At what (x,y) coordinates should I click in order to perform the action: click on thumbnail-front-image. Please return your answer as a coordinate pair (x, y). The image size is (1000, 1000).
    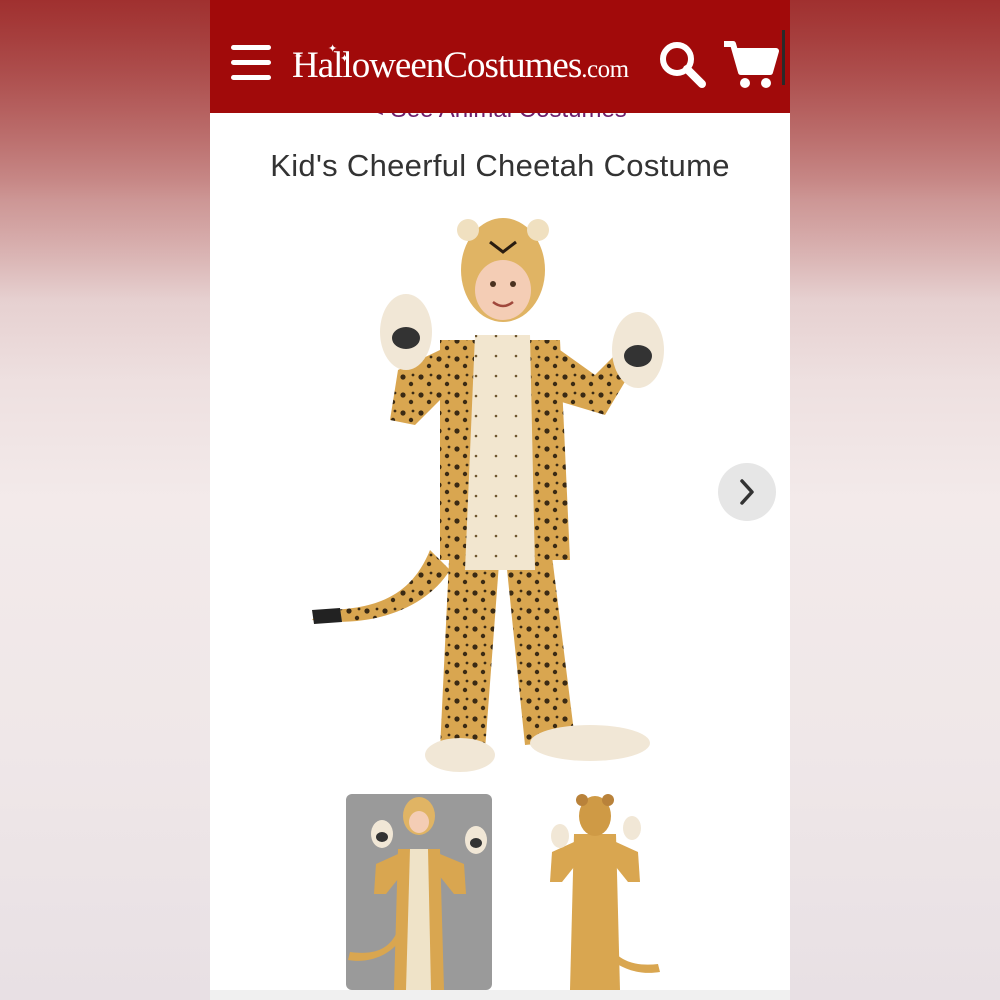
    Looking at the image, I should click on (417, 893).